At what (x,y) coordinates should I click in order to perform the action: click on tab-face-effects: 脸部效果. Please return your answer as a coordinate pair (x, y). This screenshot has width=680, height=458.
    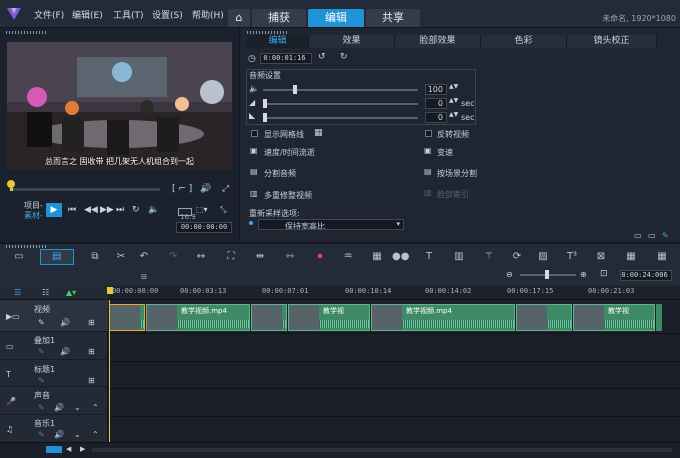
    Looking at the image, I should click on (438, 41).